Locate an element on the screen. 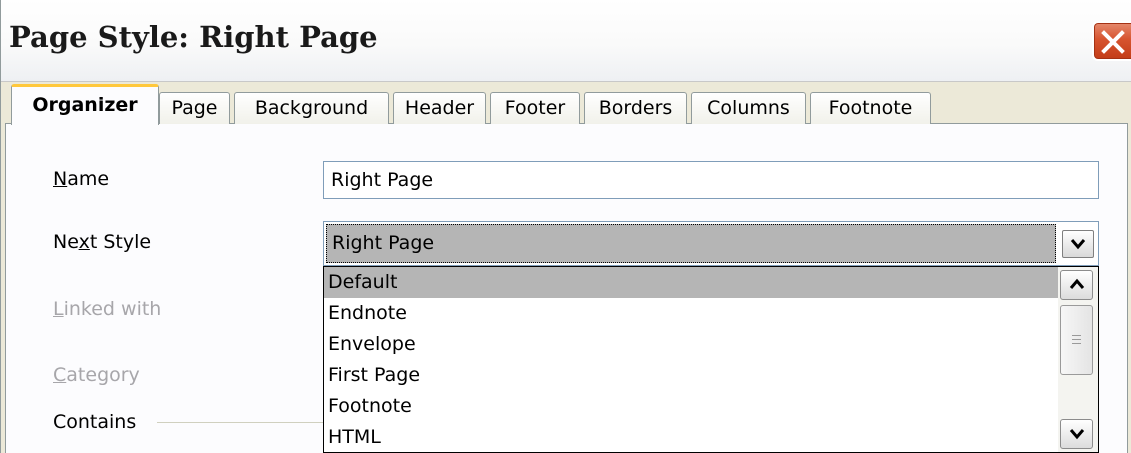 This screenshot has height=453, width=1131. option-endnote: Endnote is located at coordinates (691, 313).